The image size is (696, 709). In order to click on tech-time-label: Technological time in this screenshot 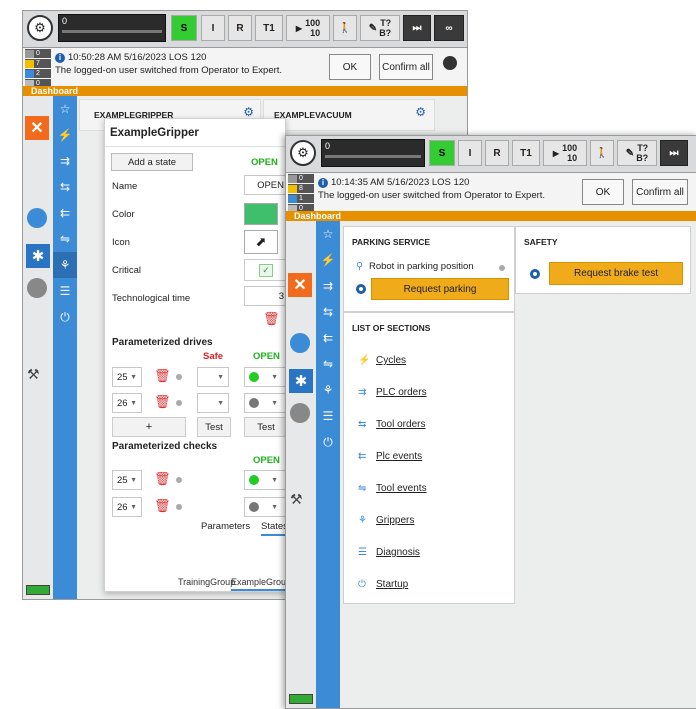, I will do `click(151, 298)`.